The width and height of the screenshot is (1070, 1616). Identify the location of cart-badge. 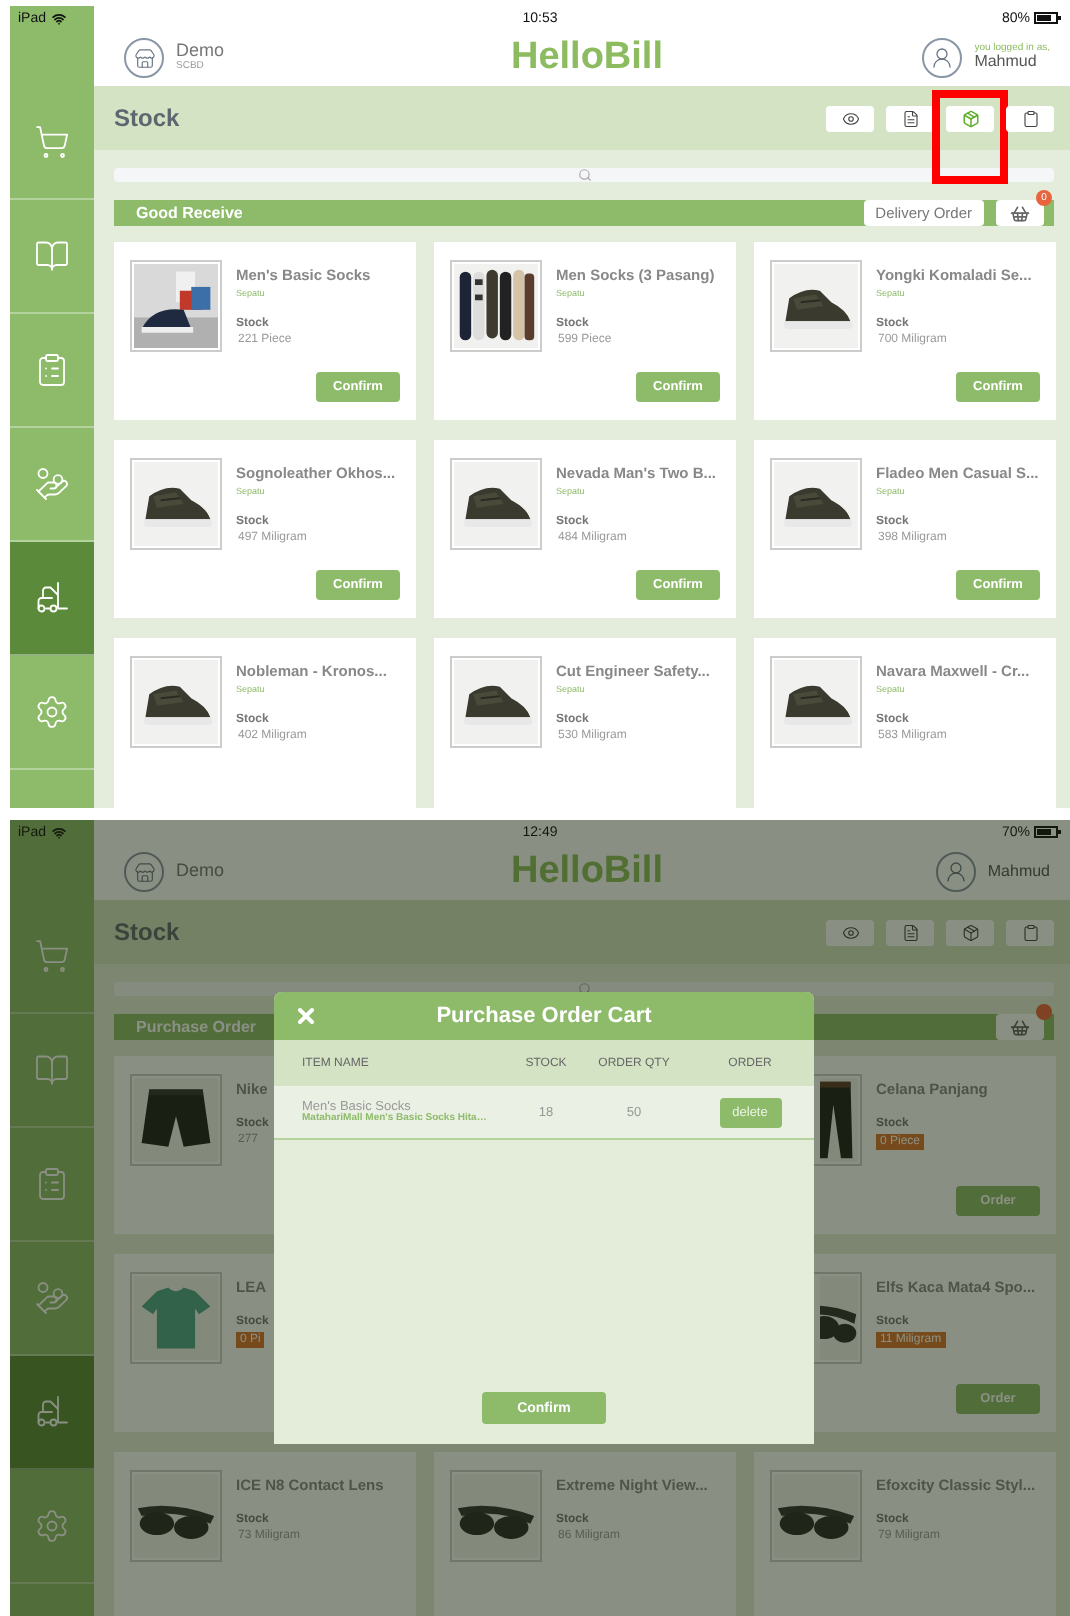
(1044, 1012).